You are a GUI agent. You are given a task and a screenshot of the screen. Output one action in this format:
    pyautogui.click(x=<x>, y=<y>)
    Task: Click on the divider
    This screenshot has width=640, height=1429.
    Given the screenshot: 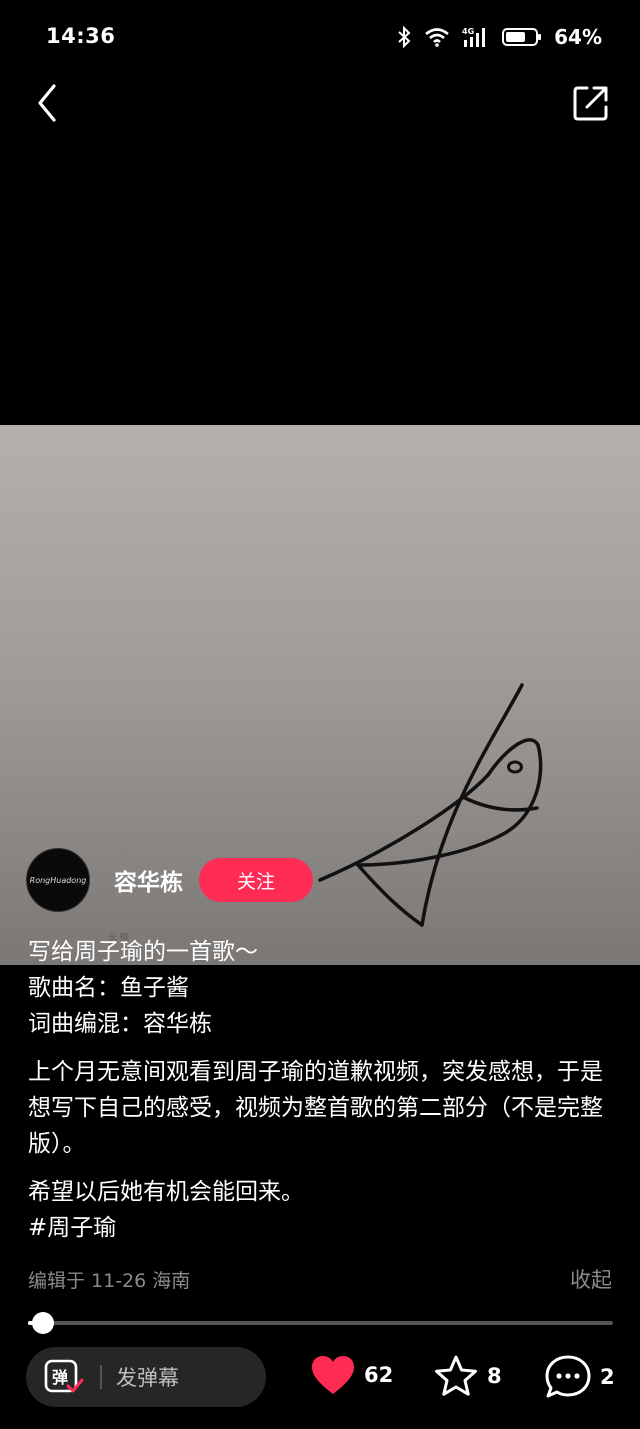 What is the action you would take?
    pyautogui.click(x=101, y=1377)
    